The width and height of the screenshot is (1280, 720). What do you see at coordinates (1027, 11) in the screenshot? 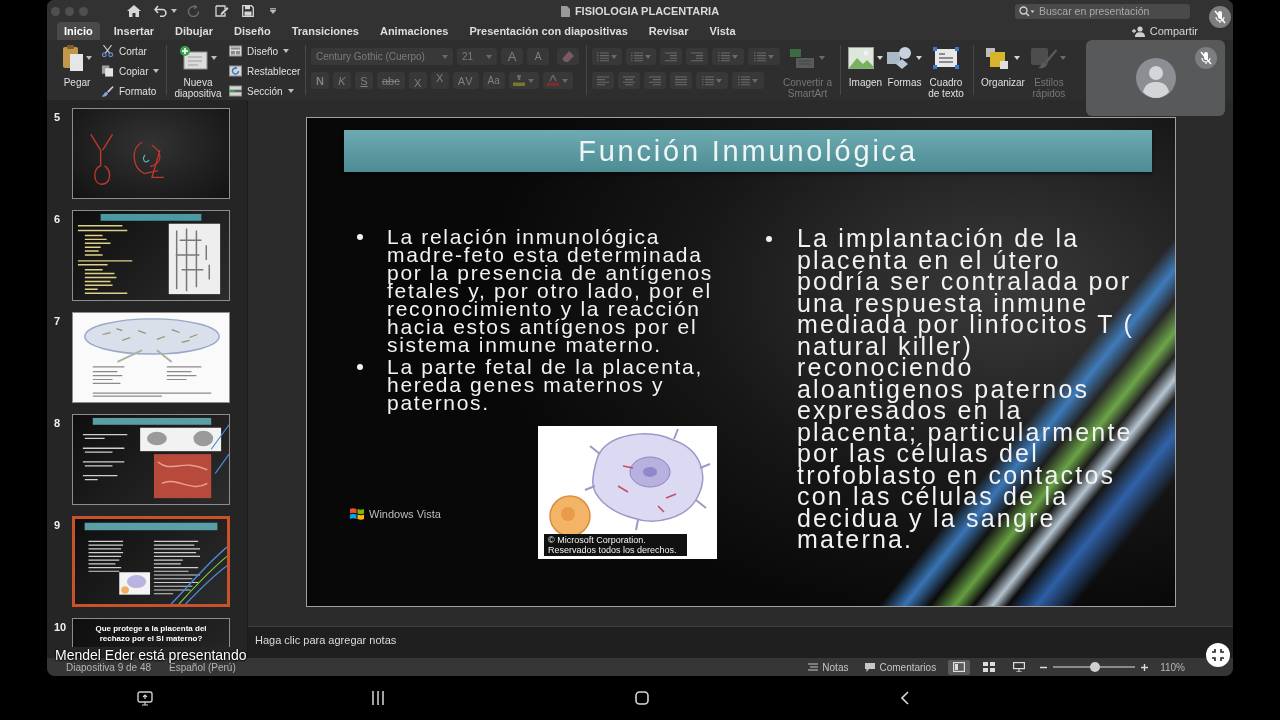
I see `search-icon` at bounding box center [1027, 11].